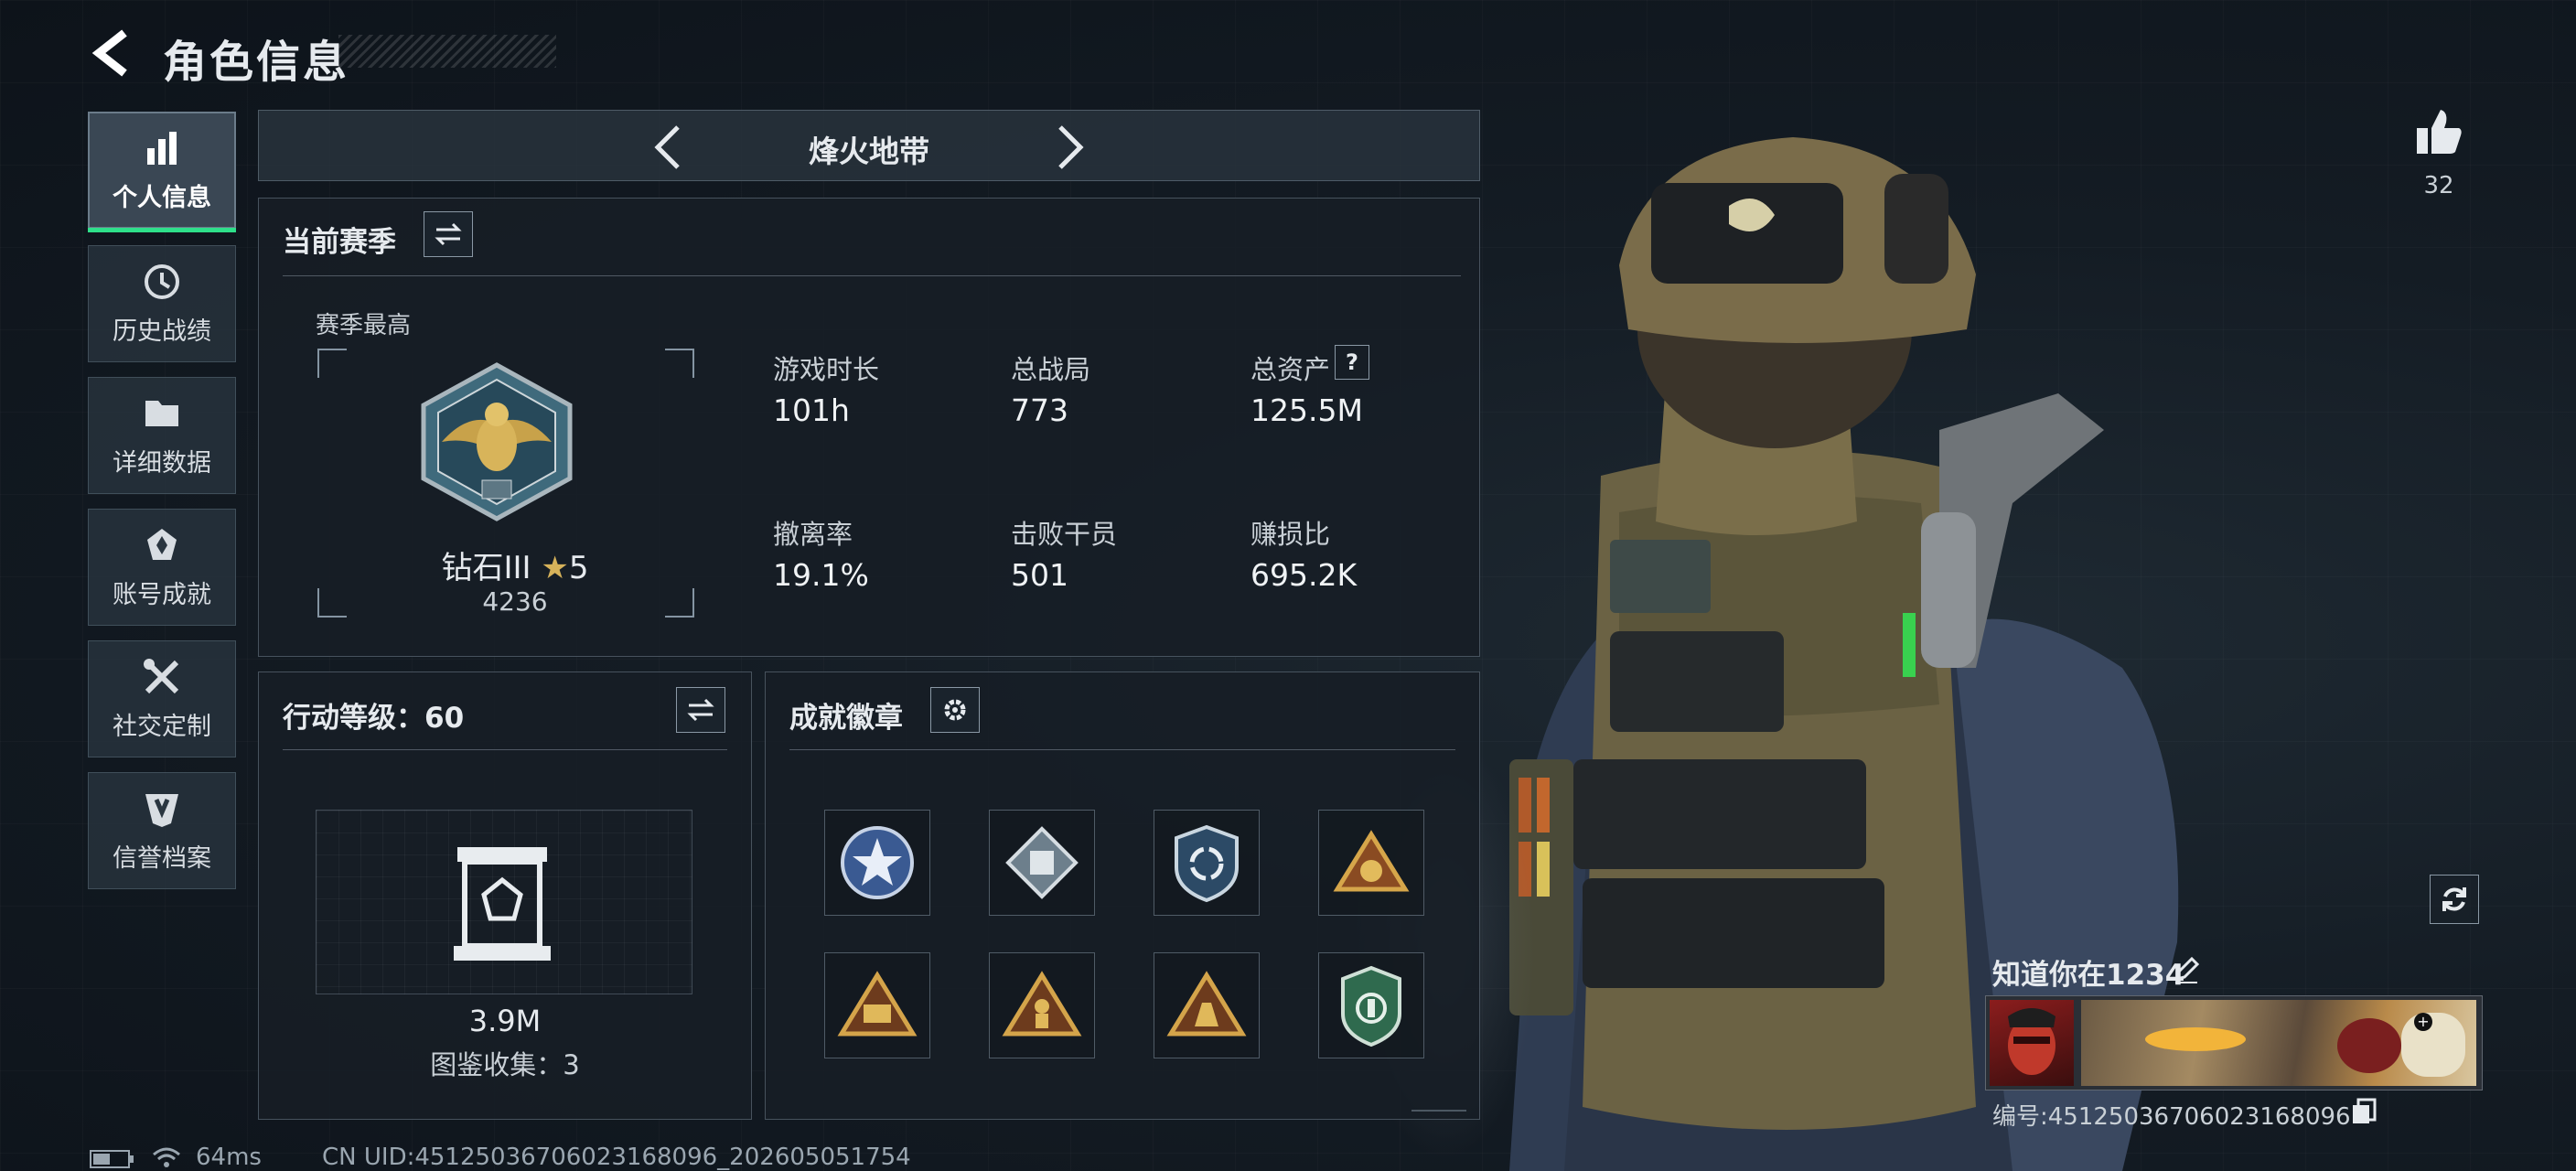 The width and height of the screenshot is (2576, 1171). I want to click on action-level-heading: 行动等级：60, so click(374, 718).